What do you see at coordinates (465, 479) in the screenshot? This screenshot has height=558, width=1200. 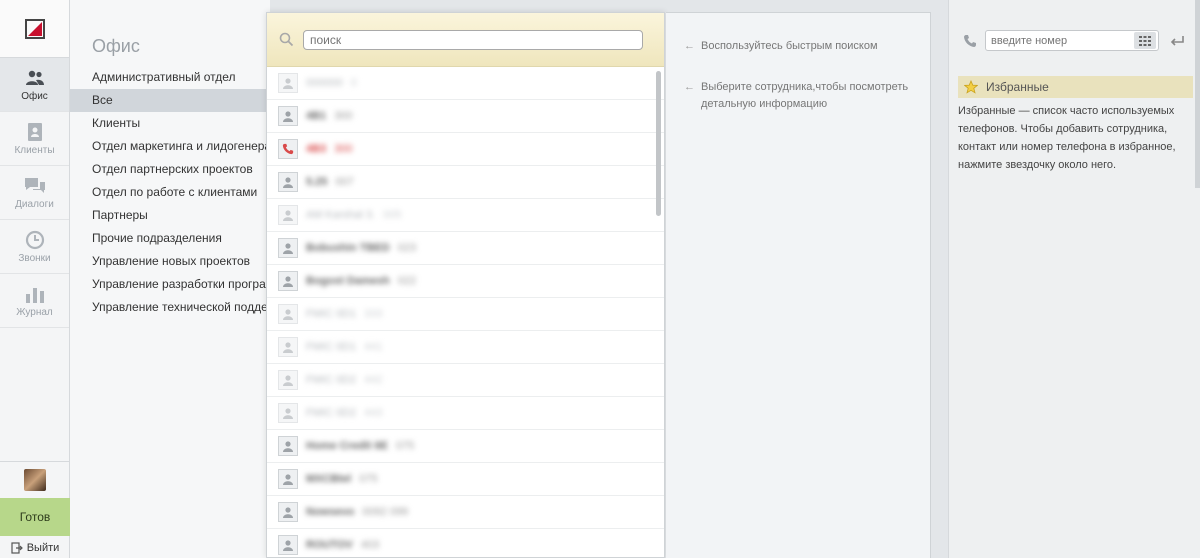 I see `employee-row: MXCBtel 075` at bounding box center [465, 479].